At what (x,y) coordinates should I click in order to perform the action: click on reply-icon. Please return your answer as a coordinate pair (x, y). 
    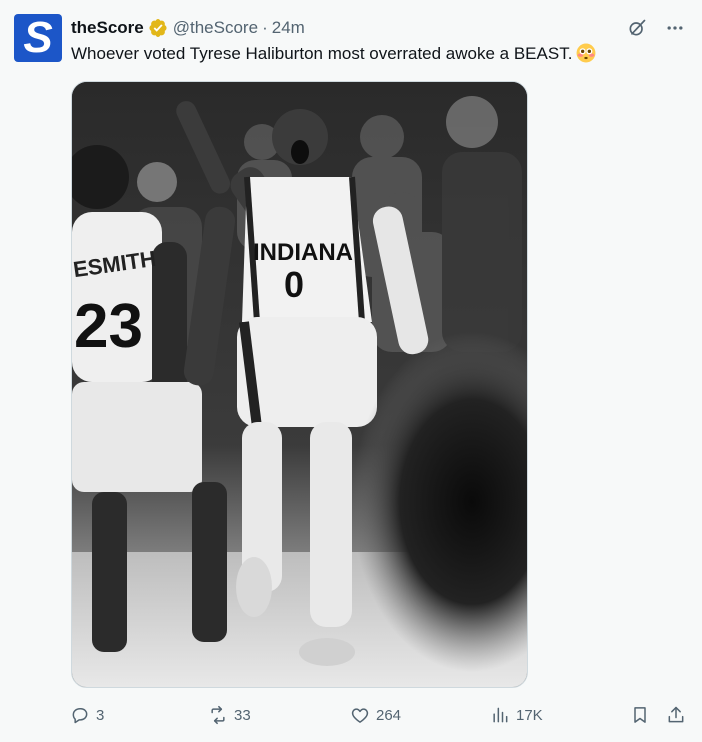
    Looking at the image, I should click on (80, 716).